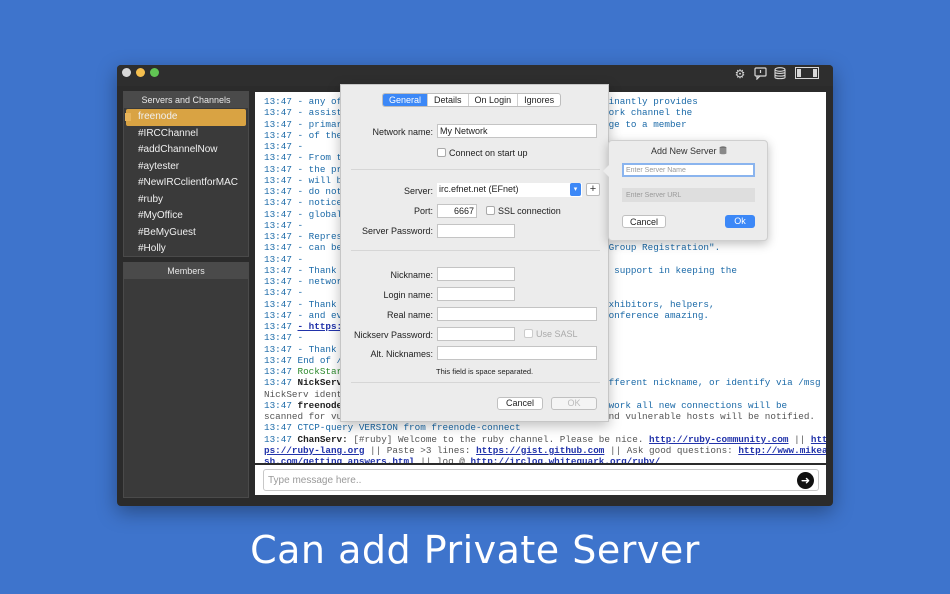 The height and width of the screenshot is (594, 950). Describe the element at coordinates (303, 394) in the screenshot. I see `chat-text: NickServ ident` at that location.